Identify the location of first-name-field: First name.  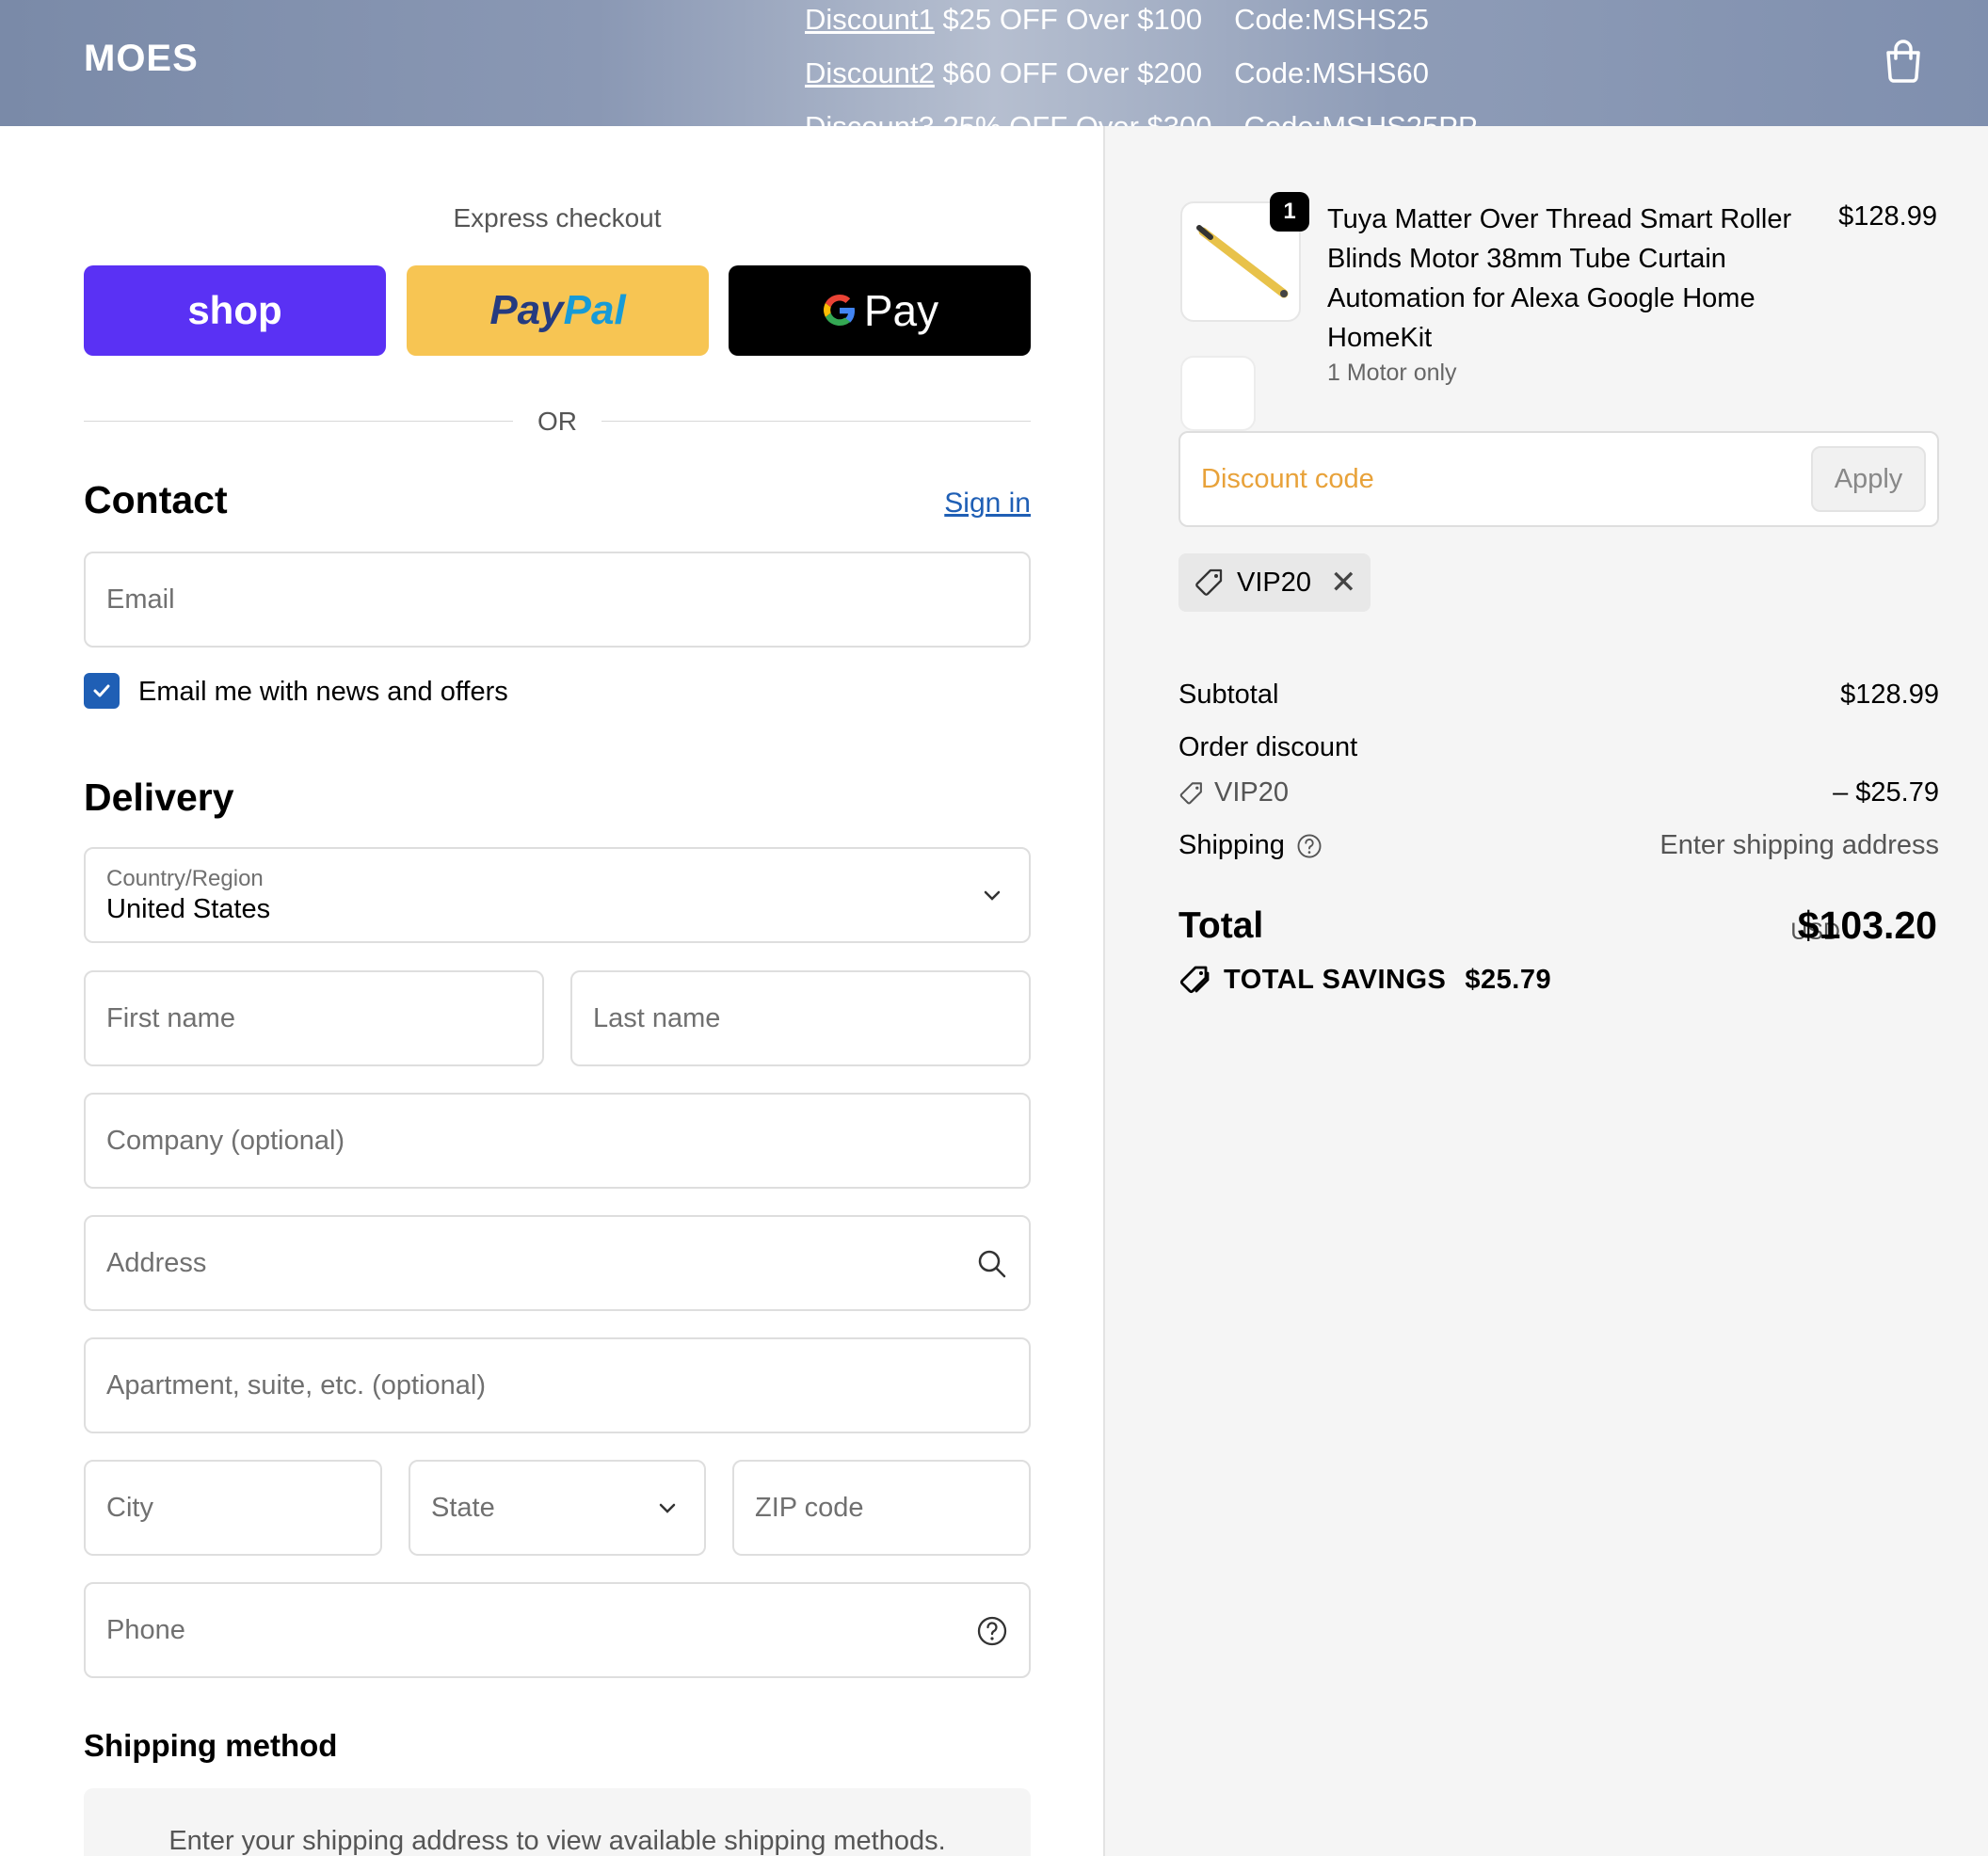
(314, 1018).